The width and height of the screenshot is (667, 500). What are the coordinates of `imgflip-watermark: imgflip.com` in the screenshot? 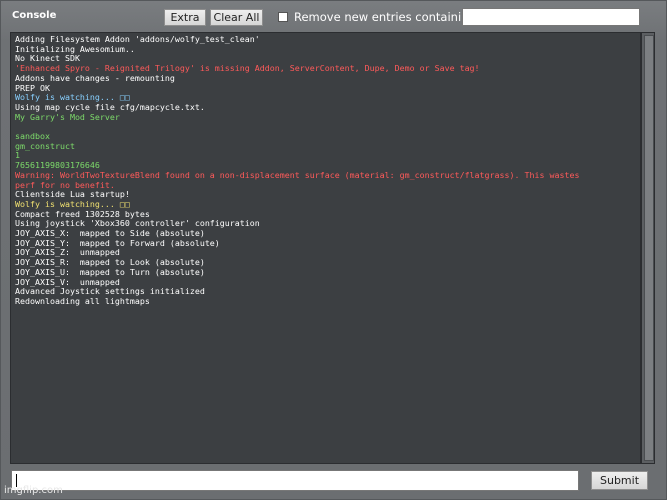 It's located at (33, 490).